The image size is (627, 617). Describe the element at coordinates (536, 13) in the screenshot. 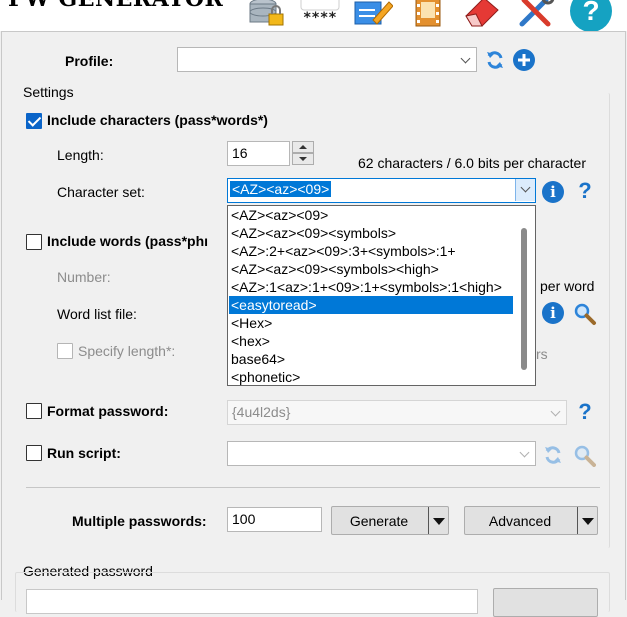

I see `tools-icon` at that location.